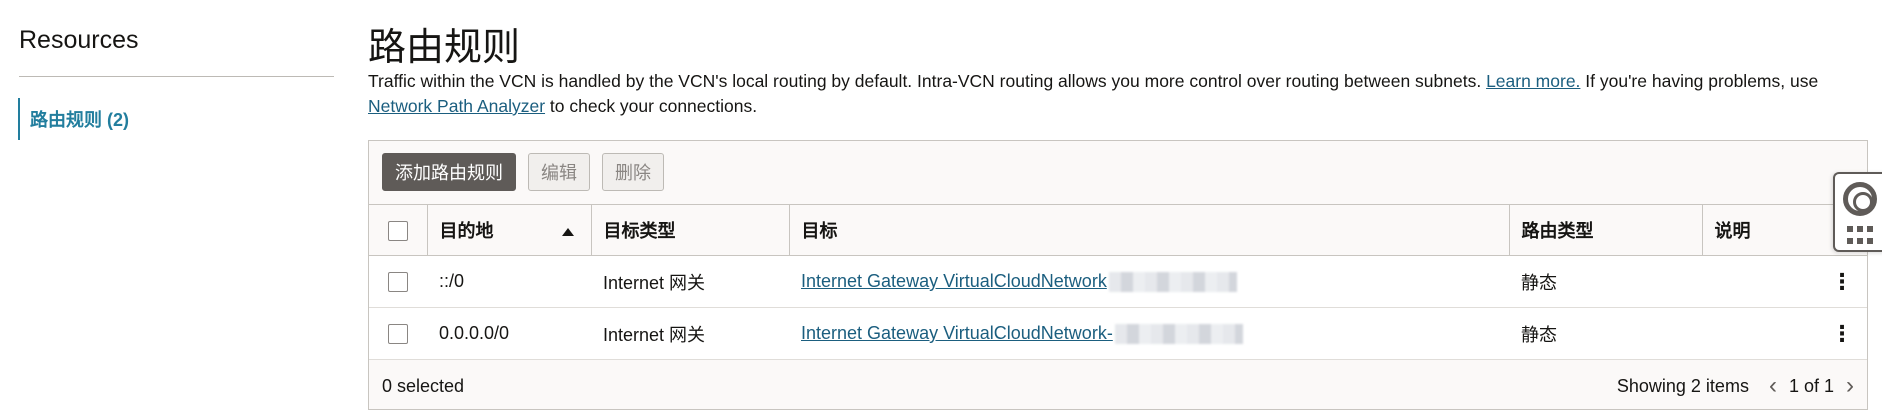 Image resolution: width=1882 pixels, height=419 pixels. Describe the element at coordinates (633, 172) in the screenshot. I see `delete-button: 删除` at that location.